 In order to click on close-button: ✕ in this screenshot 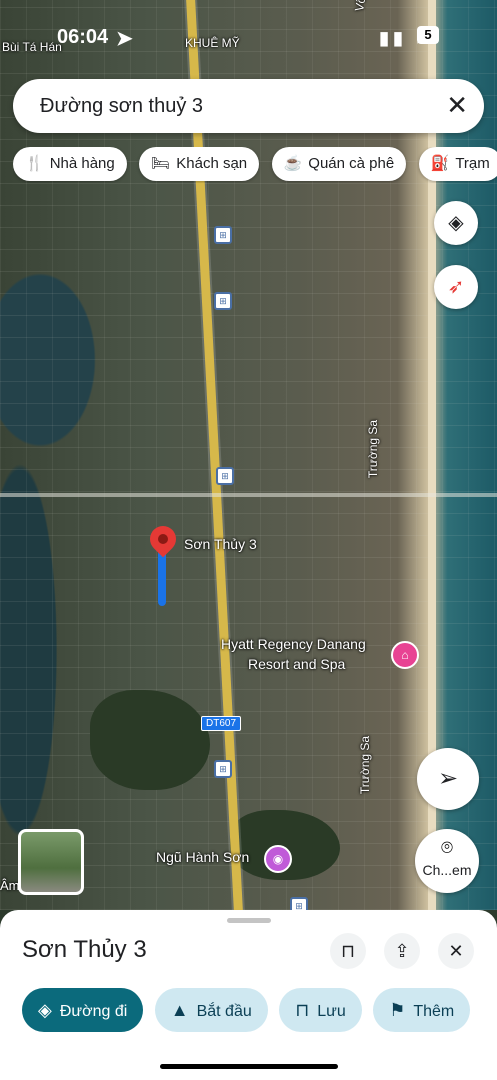, I will do `click(456, 951)`.